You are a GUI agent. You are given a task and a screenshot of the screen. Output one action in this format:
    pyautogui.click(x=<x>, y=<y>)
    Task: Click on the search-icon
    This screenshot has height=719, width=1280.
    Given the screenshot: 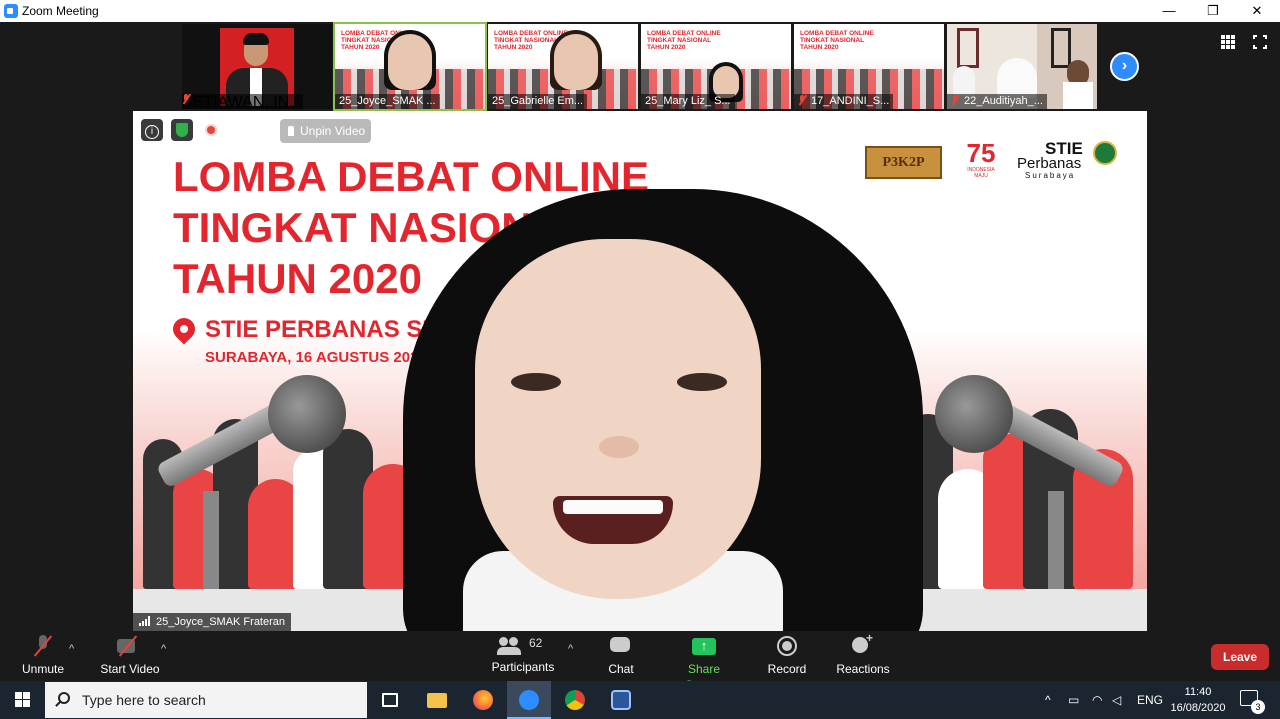 What is the action you would take?
    pyautogui.click(x=64, y=698)
    